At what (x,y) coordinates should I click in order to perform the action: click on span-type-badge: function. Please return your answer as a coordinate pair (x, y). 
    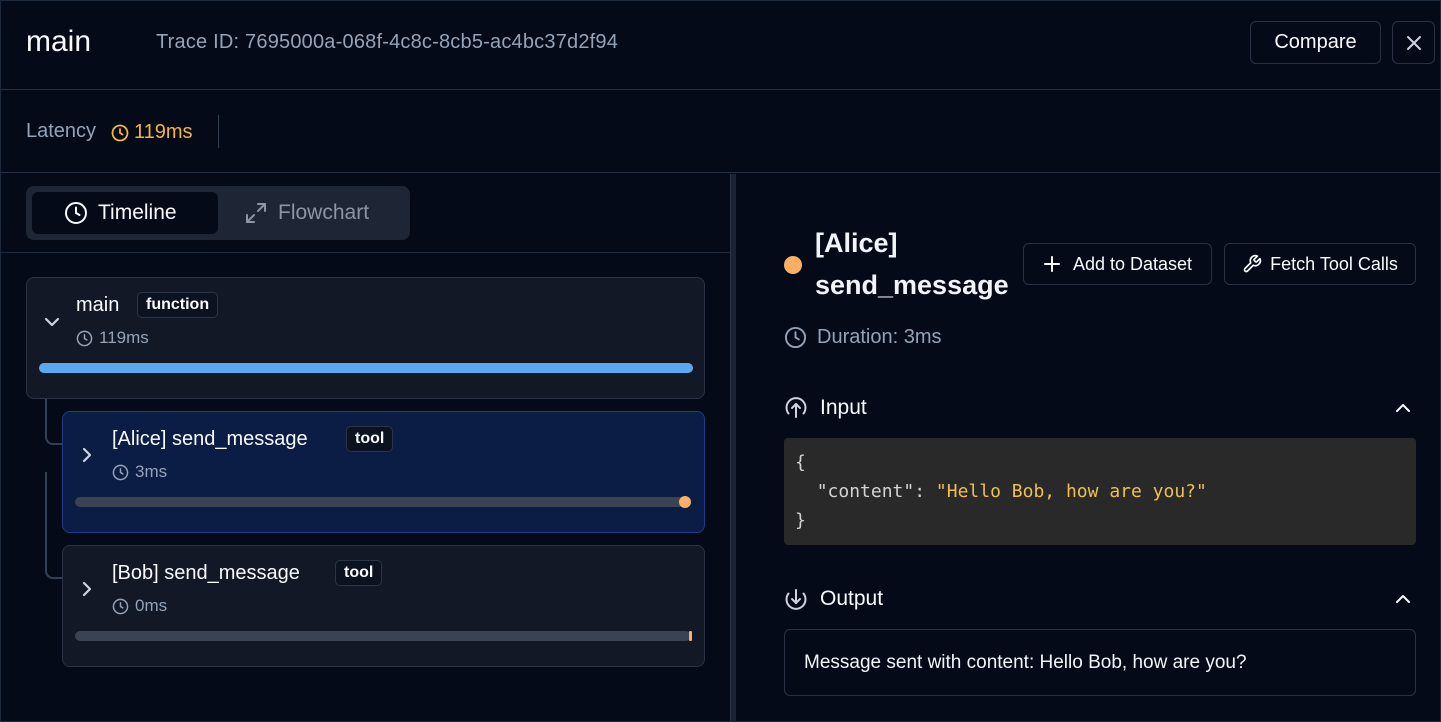
    Looking at the image, I should click on (178, 305).